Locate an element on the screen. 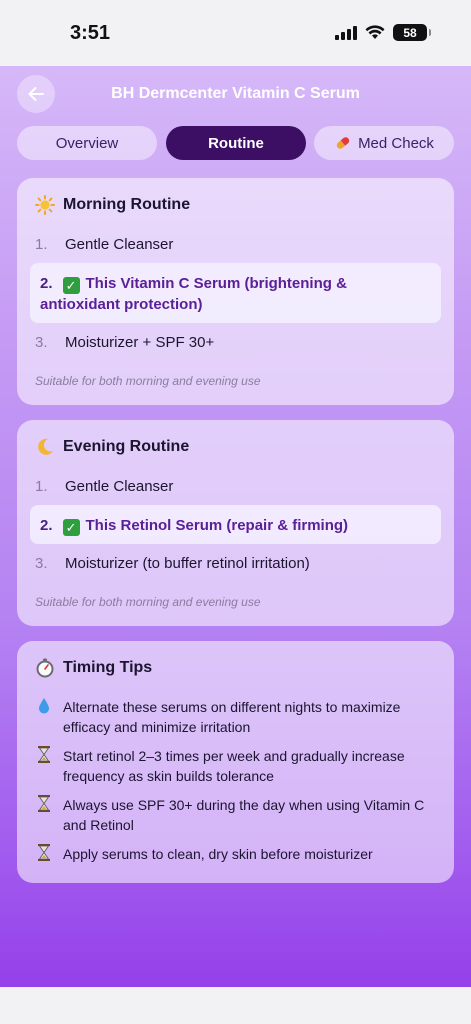  bottom-bar is located at coordinates (235, 1005).